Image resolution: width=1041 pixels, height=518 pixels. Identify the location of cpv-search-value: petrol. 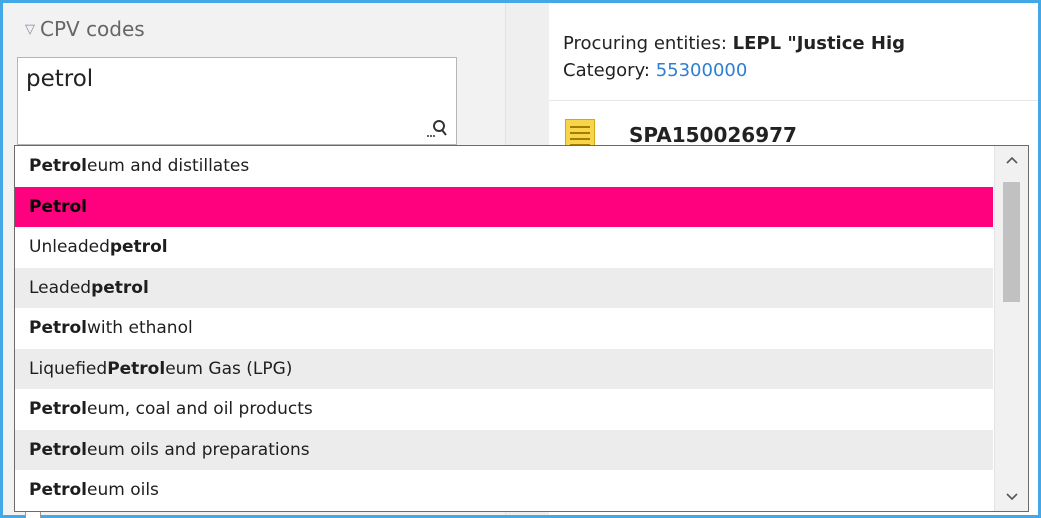
(59, 79).